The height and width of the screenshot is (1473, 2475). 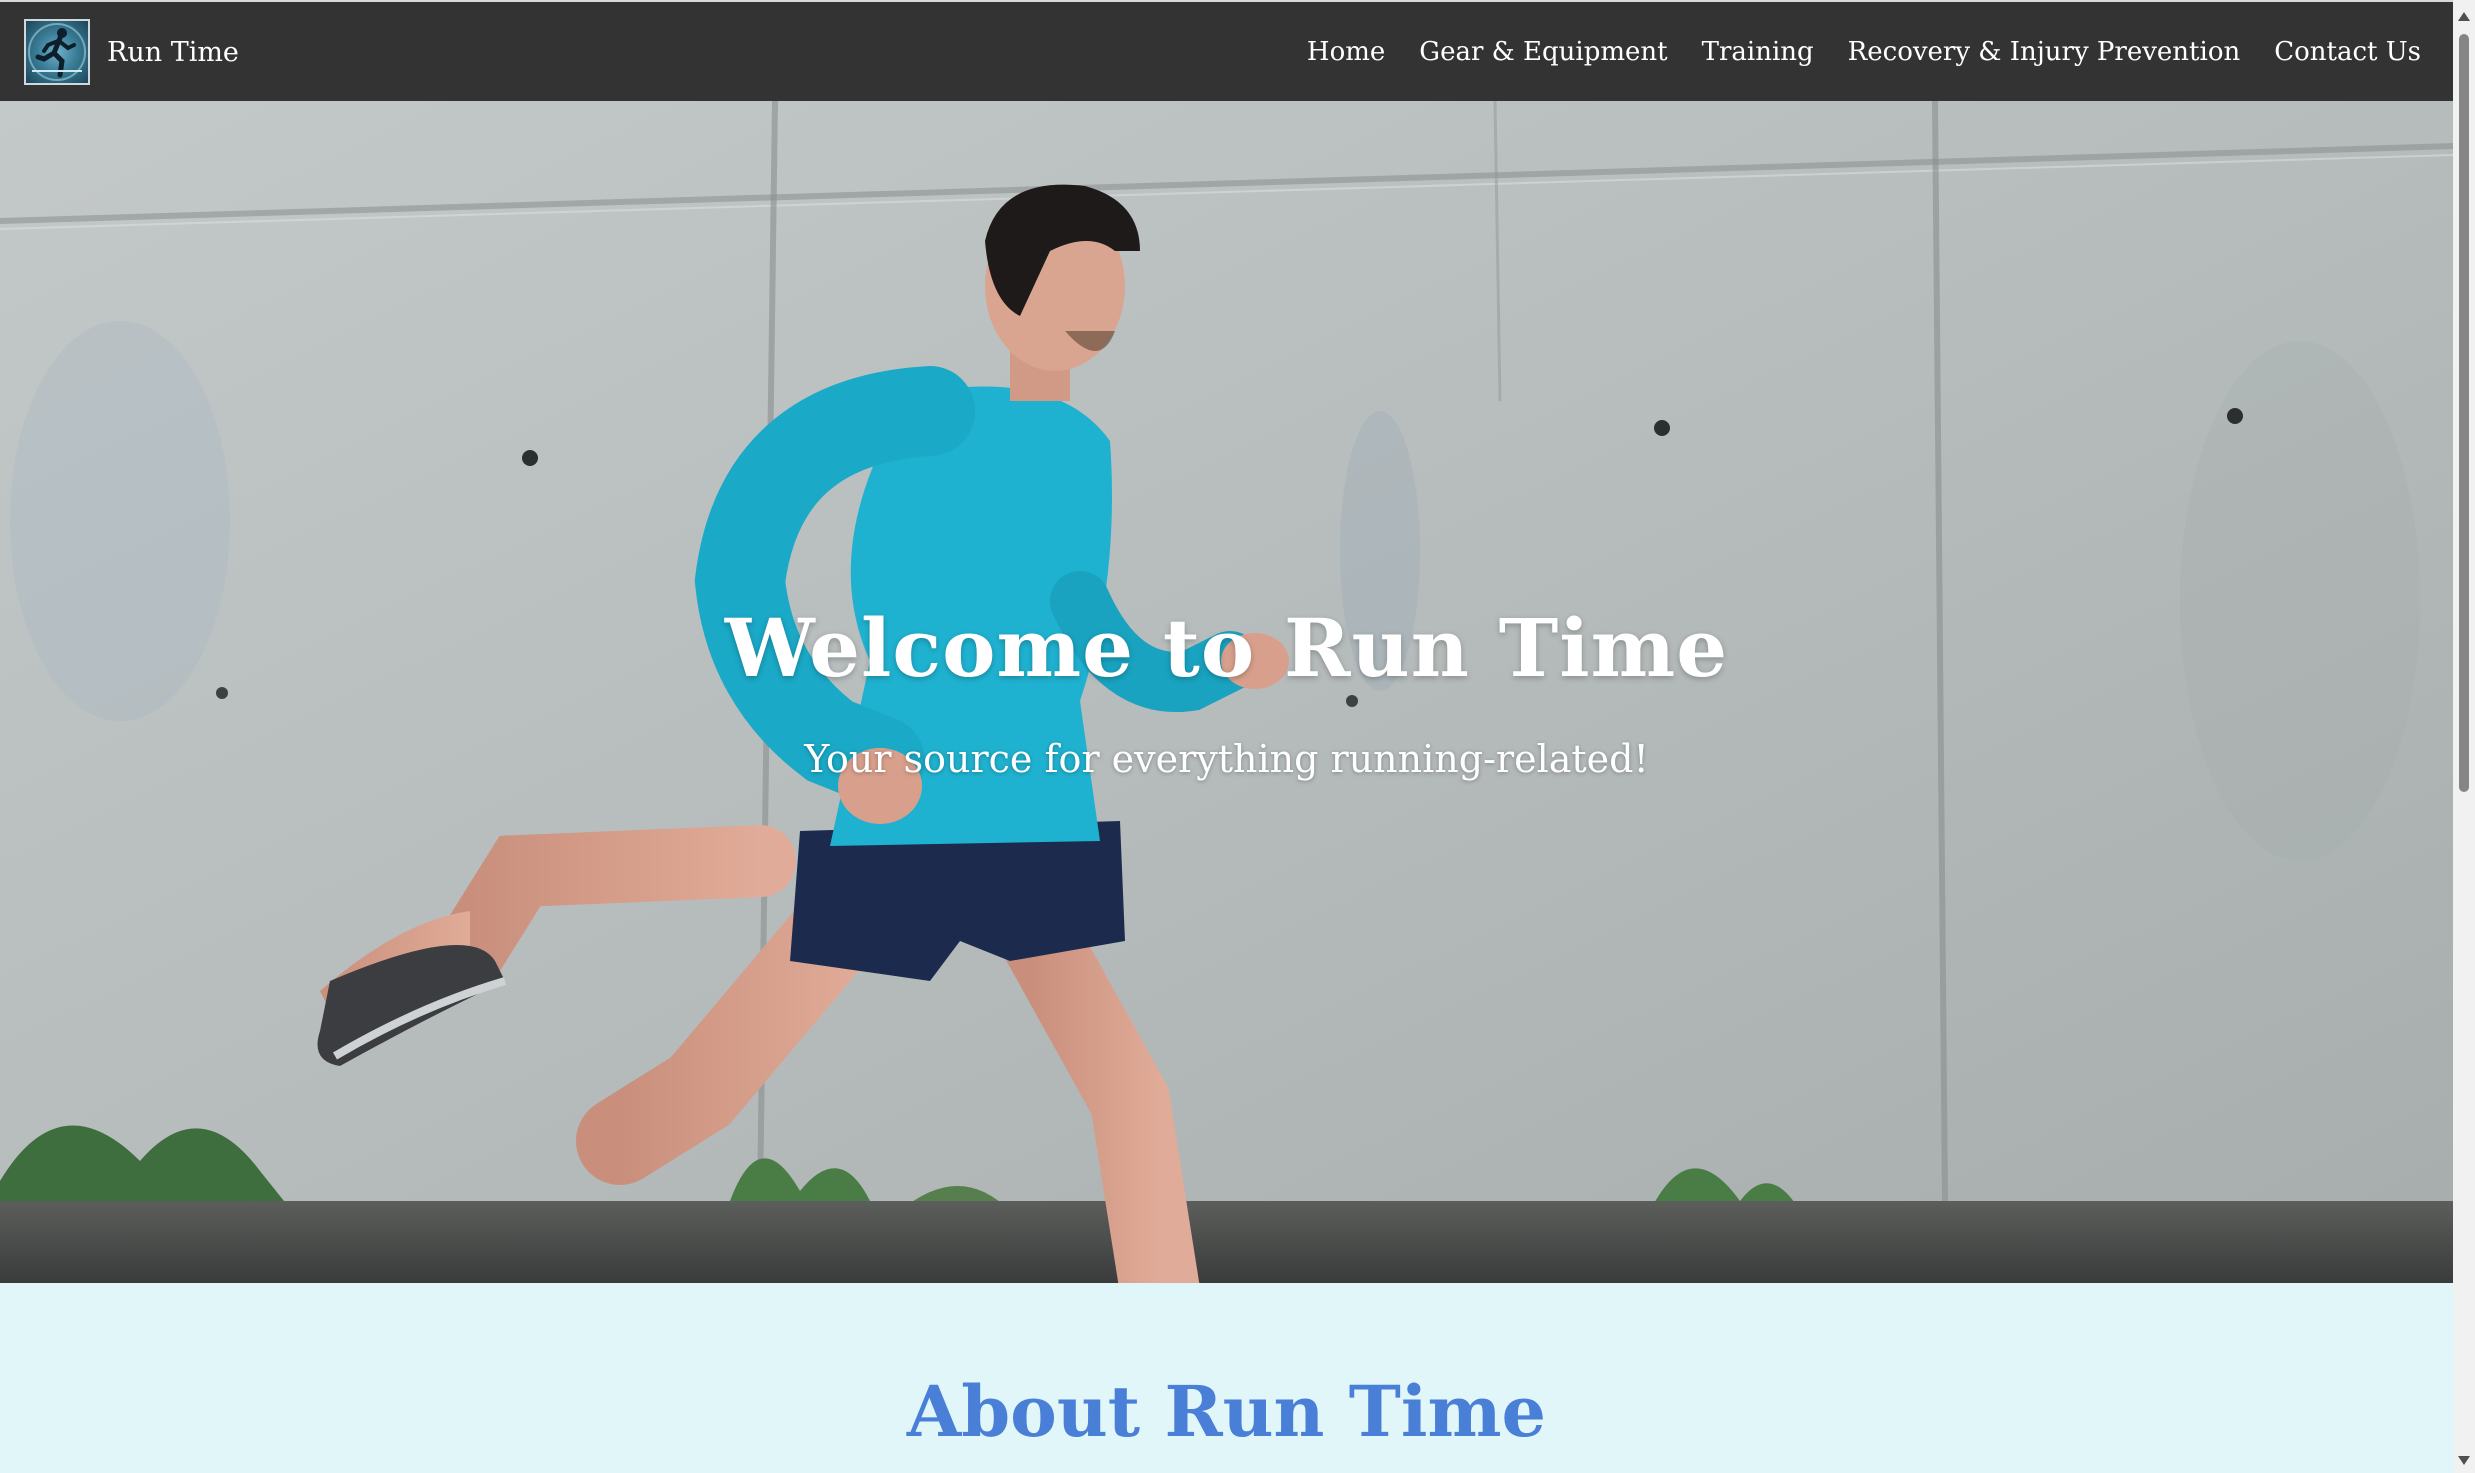 I want to click on nav-link-home: Home, so click(x=1346, y=52).